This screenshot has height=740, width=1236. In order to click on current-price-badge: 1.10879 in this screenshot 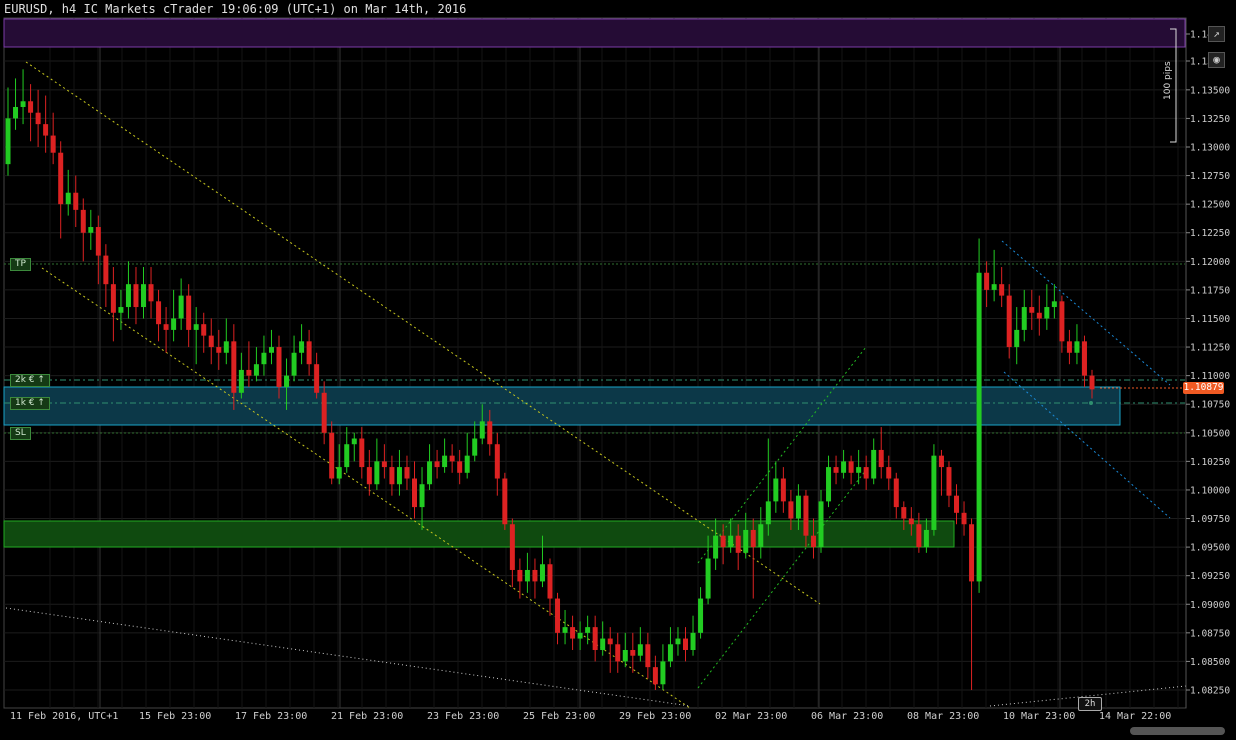, I will do `click(1203, 388)`.